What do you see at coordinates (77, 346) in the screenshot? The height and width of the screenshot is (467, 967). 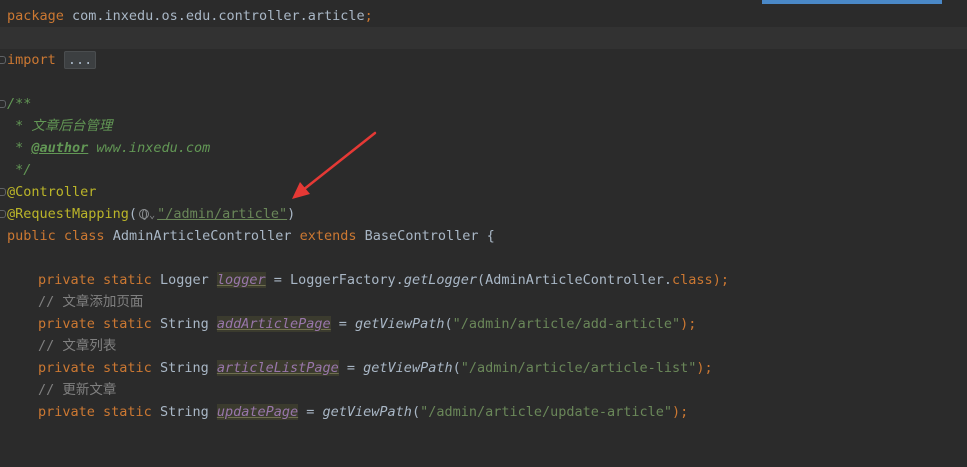 I see `line-comment: // 文章列表` at bounding box center [77, 346].